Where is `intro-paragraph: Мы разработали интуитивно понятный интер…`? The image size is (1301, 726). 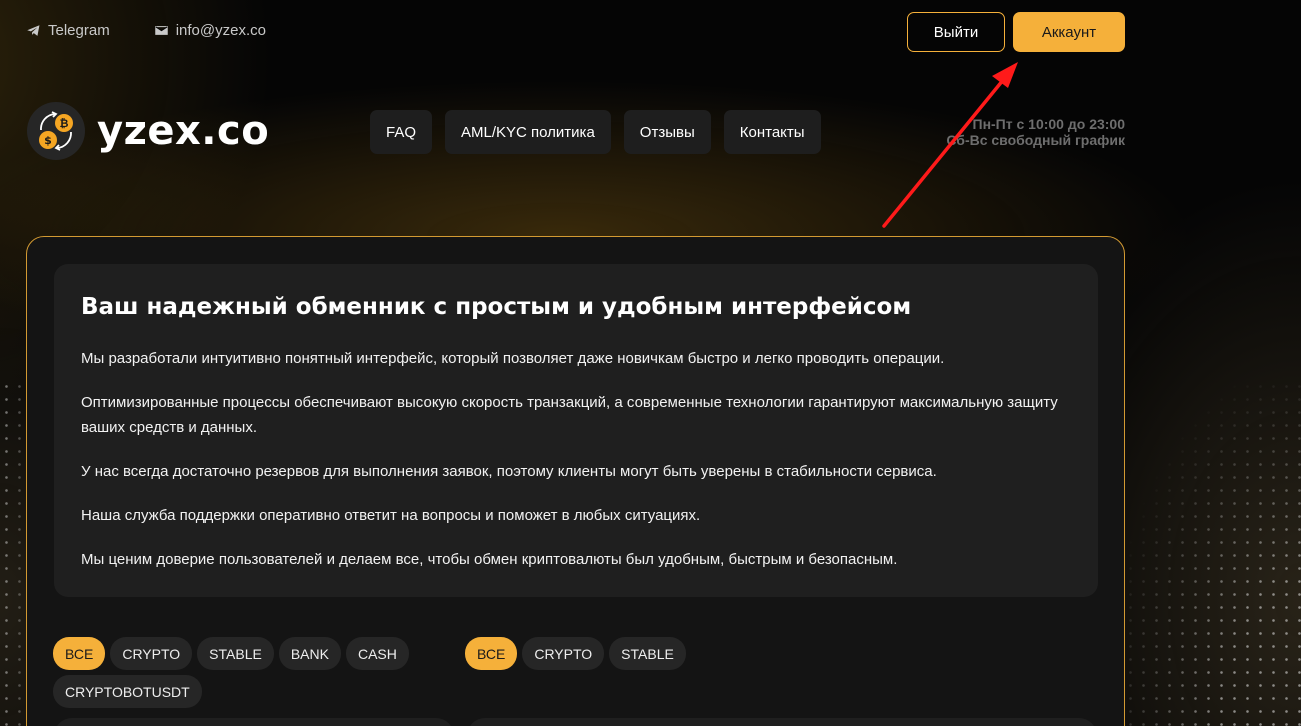 intro-paragraph: Мы разработали интуитивно понятный интер… is located at coordinates (513, 358).